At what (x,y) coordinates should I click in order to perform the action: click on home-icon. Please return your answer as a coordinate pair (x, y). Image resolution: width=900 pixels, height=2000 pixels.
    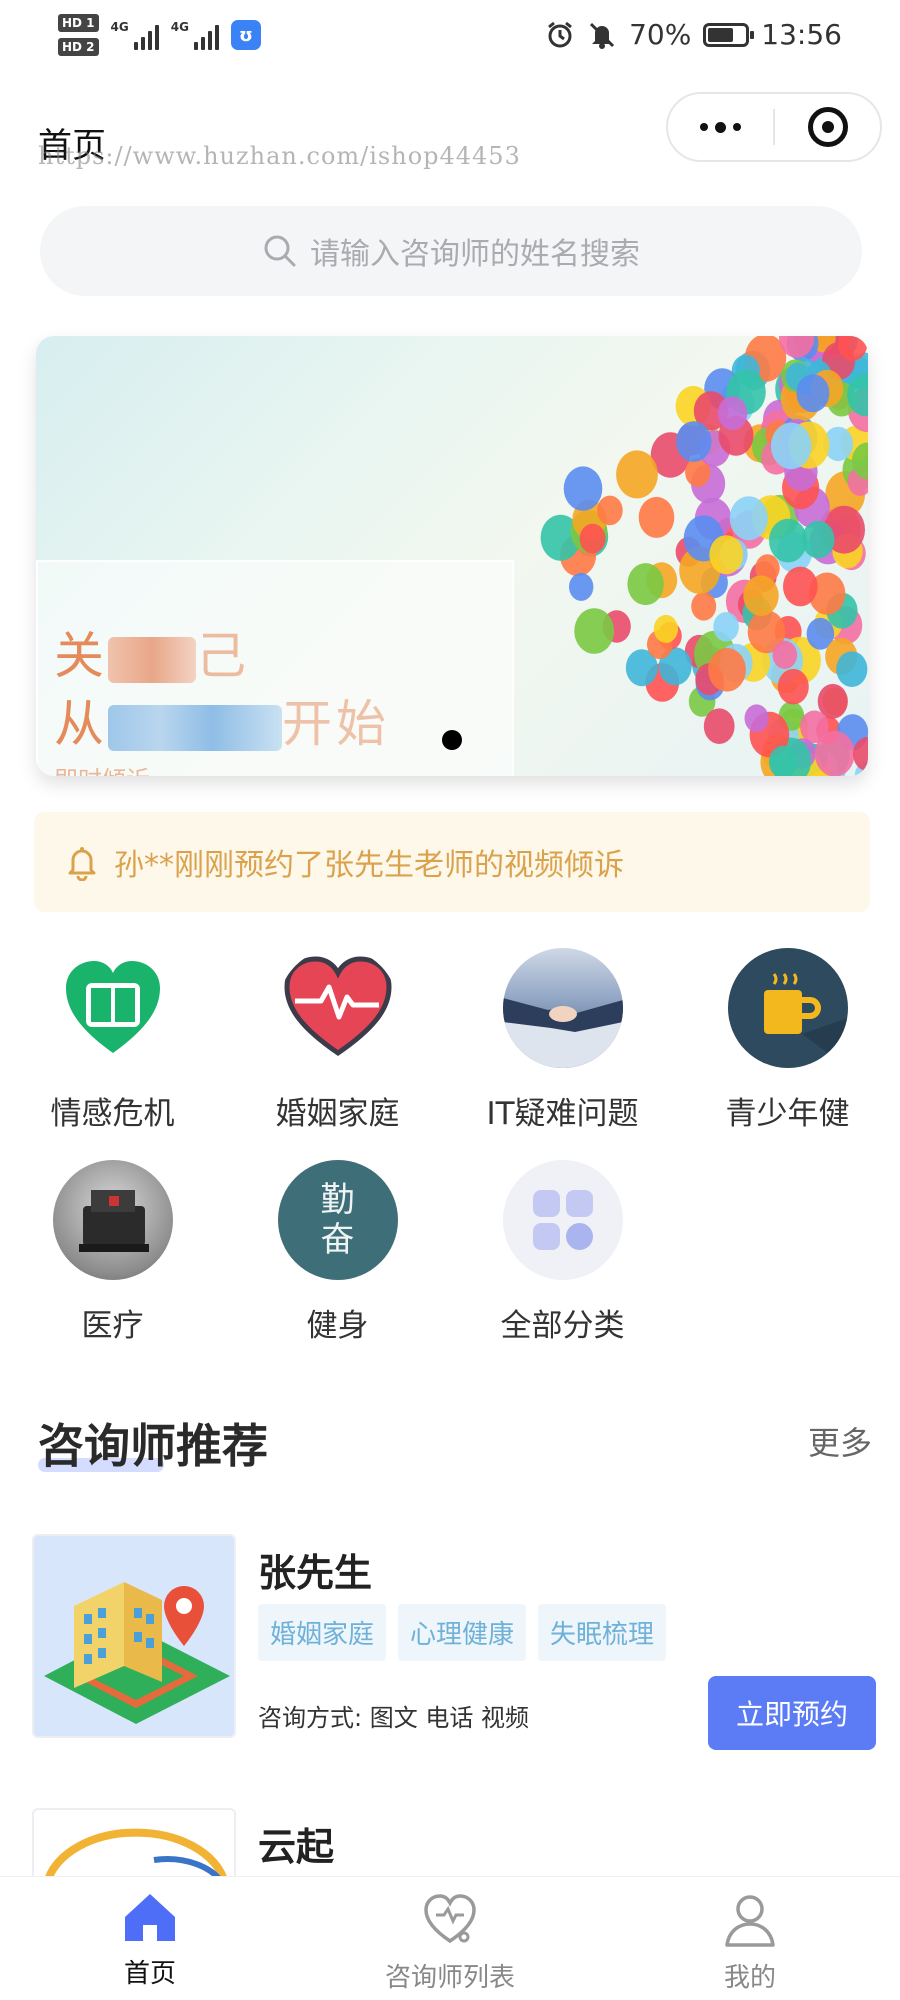
    Looking at the image, I should click on (150, 1917).